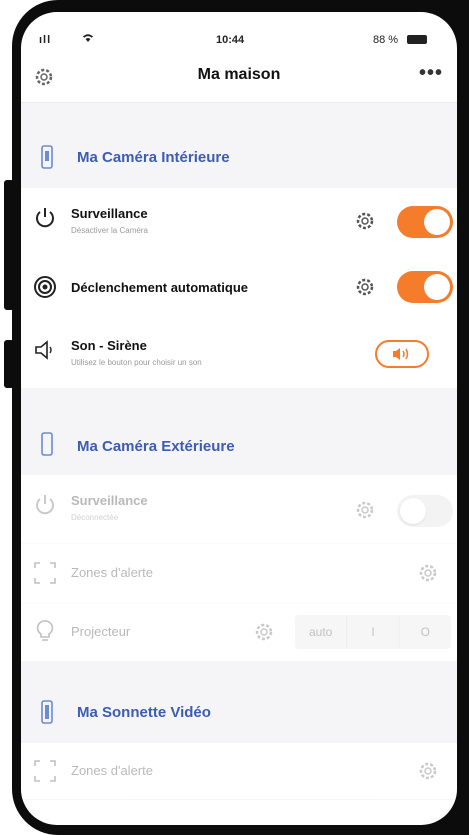 The image size is (469, 835). I want to click on row-subtitle: Déconnectée, so click(95, 517).